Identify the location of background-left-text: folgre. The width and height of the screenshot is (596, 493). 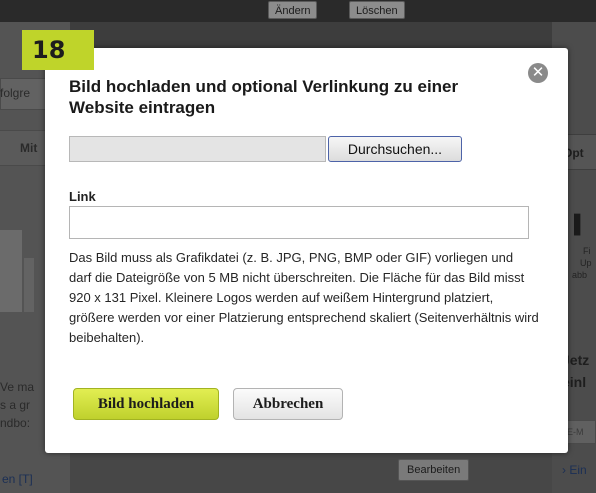
(15, 93).